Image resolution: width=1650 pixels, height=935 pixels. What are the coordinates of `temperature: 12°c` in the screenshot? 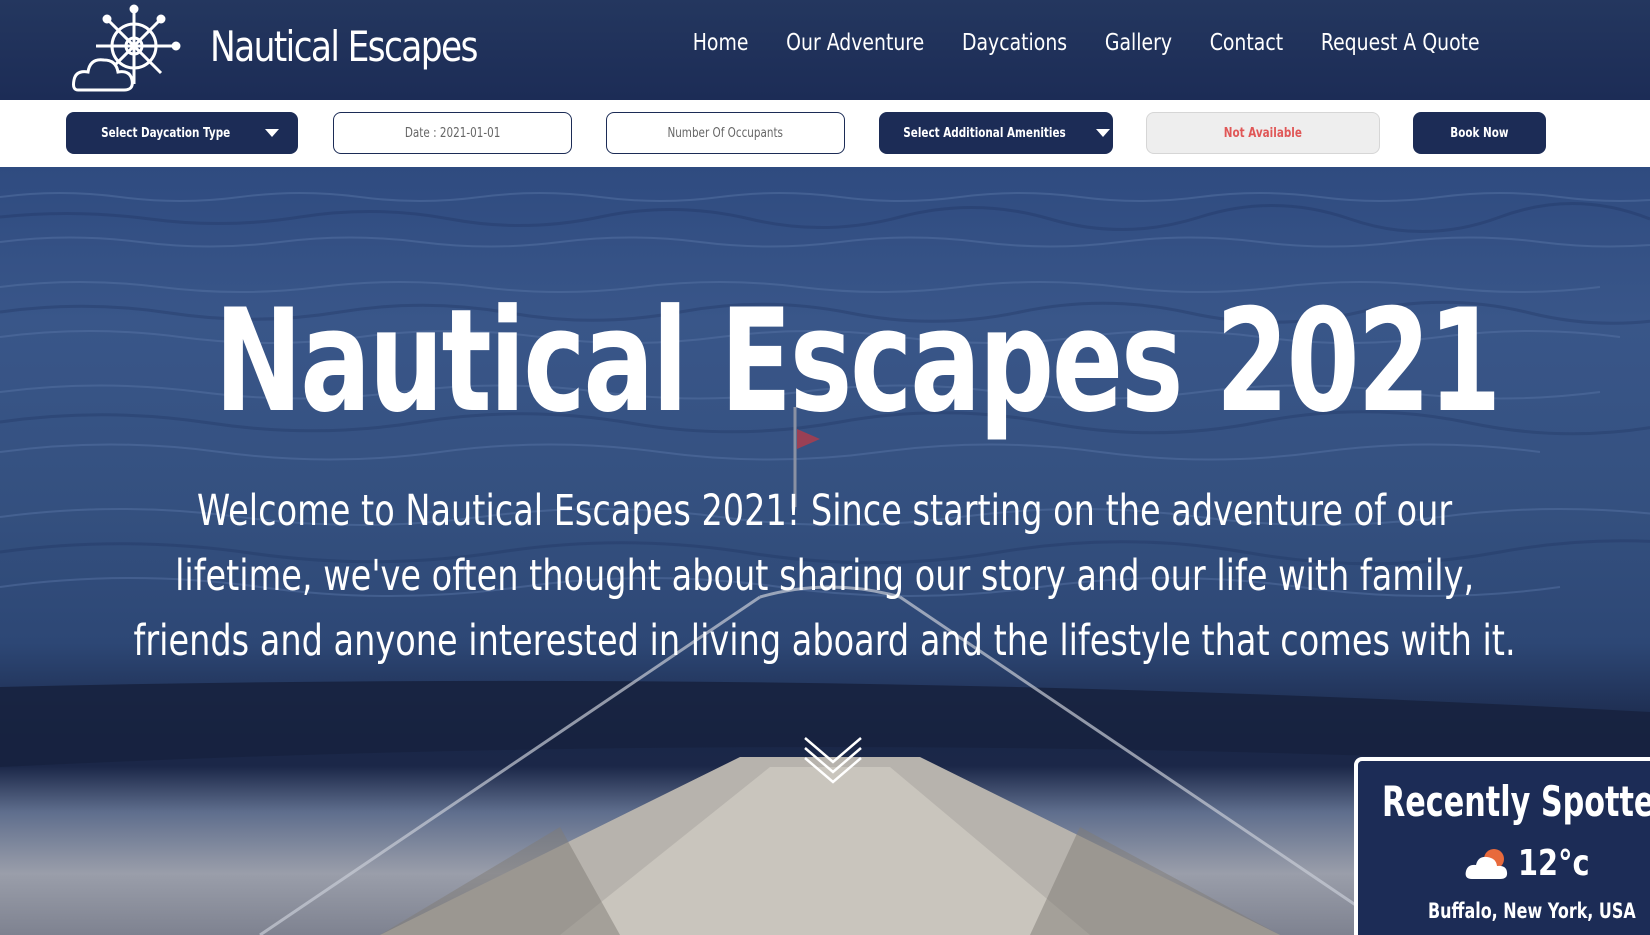 It's located at (1554, 863).